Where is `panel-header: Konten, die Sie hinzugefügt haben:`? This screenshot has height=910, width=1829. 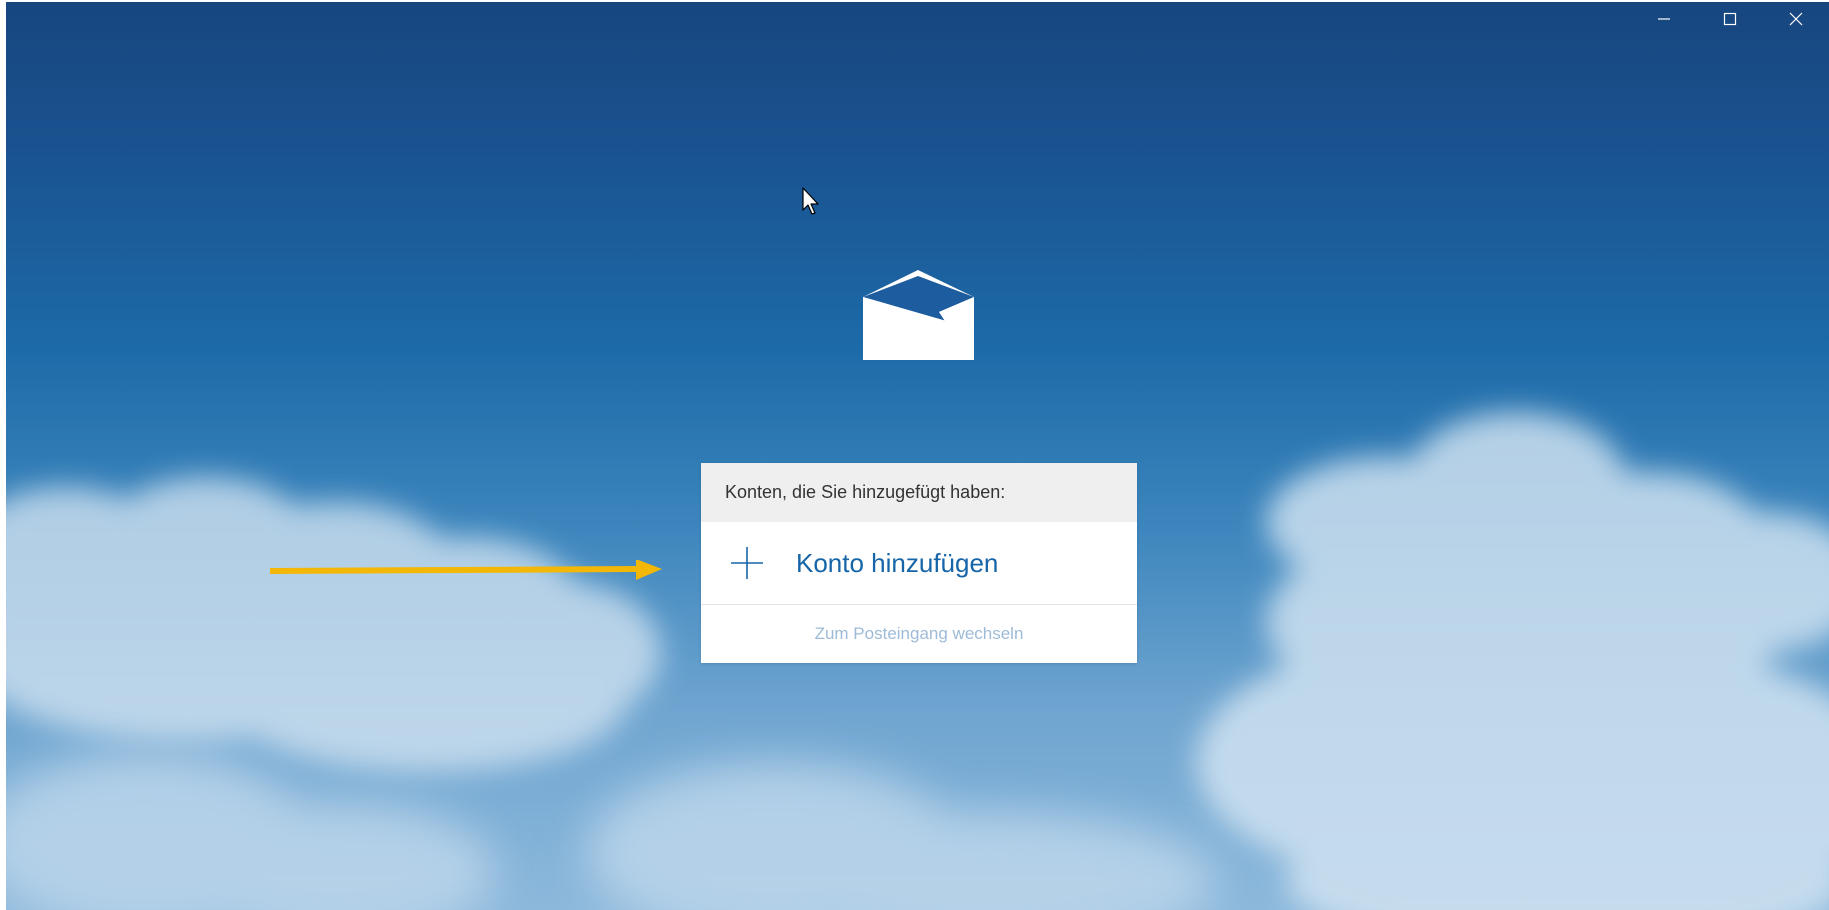
panel-header: Konten, die Sie hinzugefügt haben: is located at coordinates (919, 492).